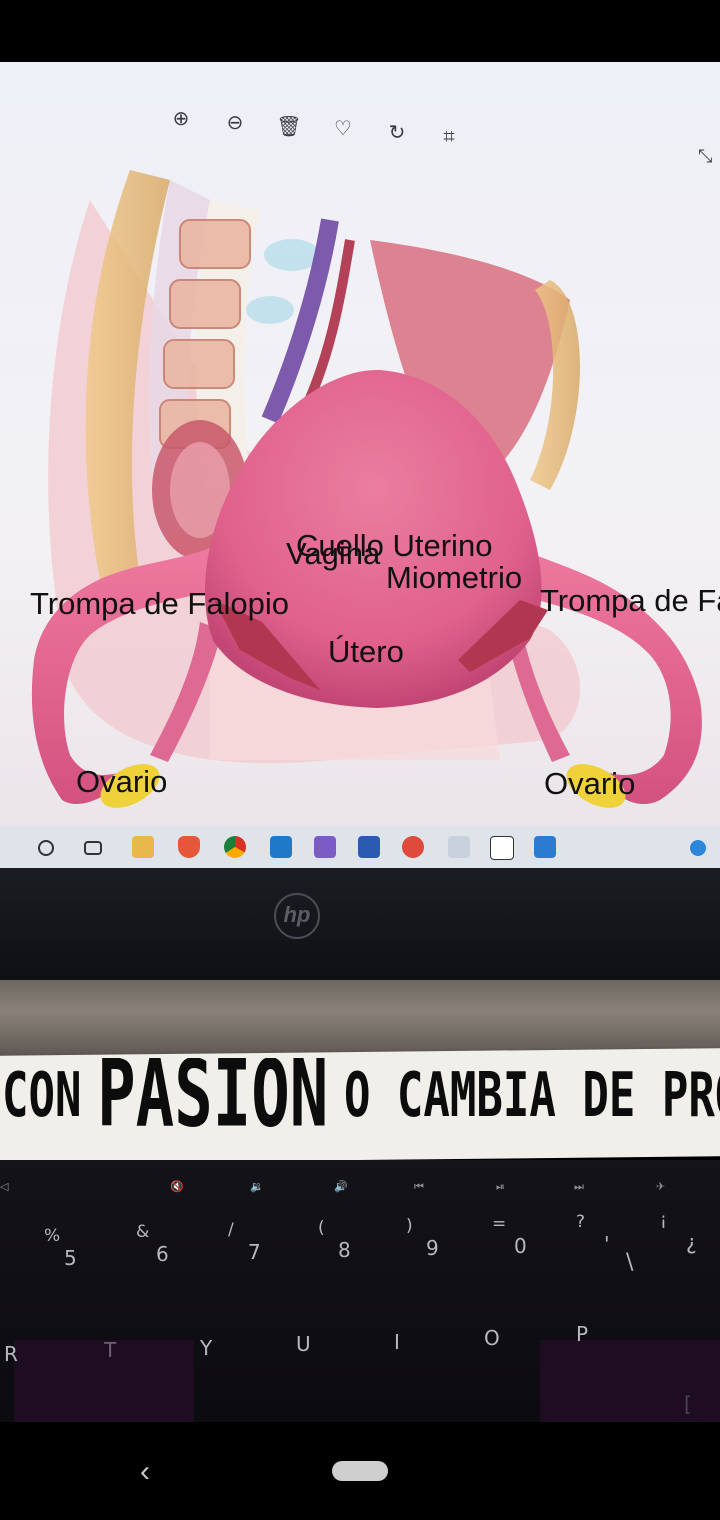  Describe the element at coordinates (122, 781) in the screenshot. I see `label-ovario-izquierdo: Ovario` at that location.